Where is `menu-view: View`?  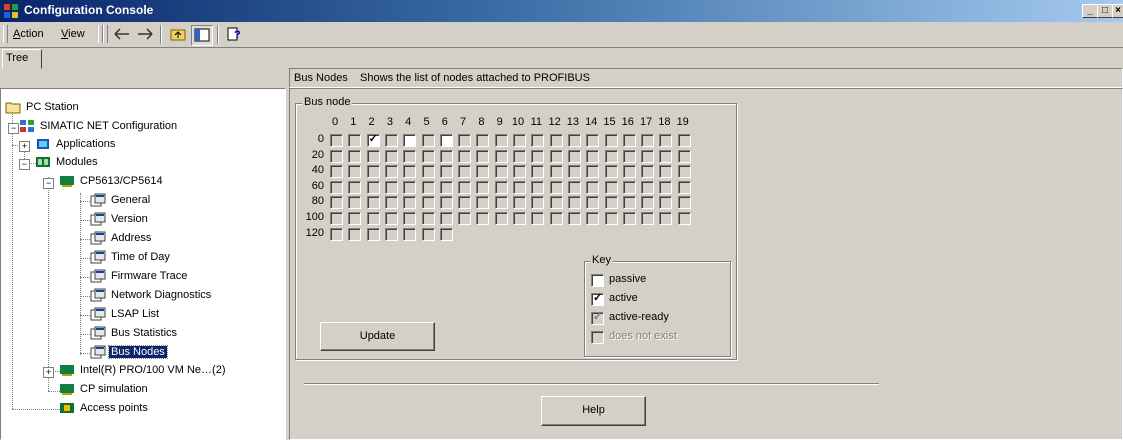
menu-view: View is located at coordinates (73, 34).